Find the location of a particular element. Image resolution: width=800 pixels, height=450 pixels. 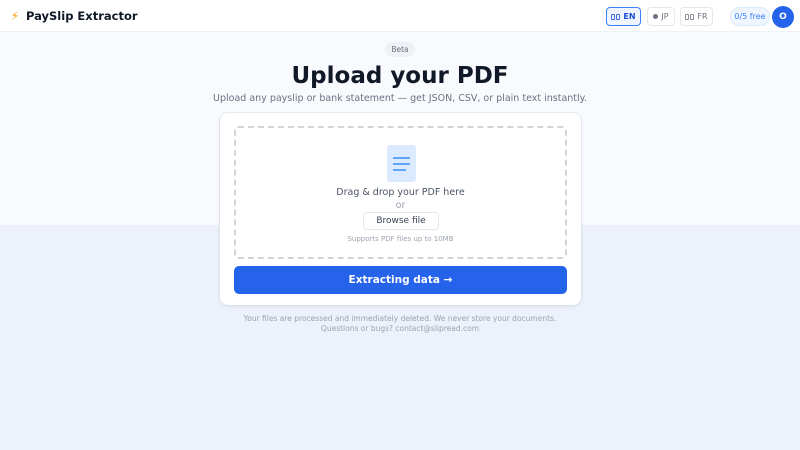

language-button-en: EN is located at coordinates (623, 16).